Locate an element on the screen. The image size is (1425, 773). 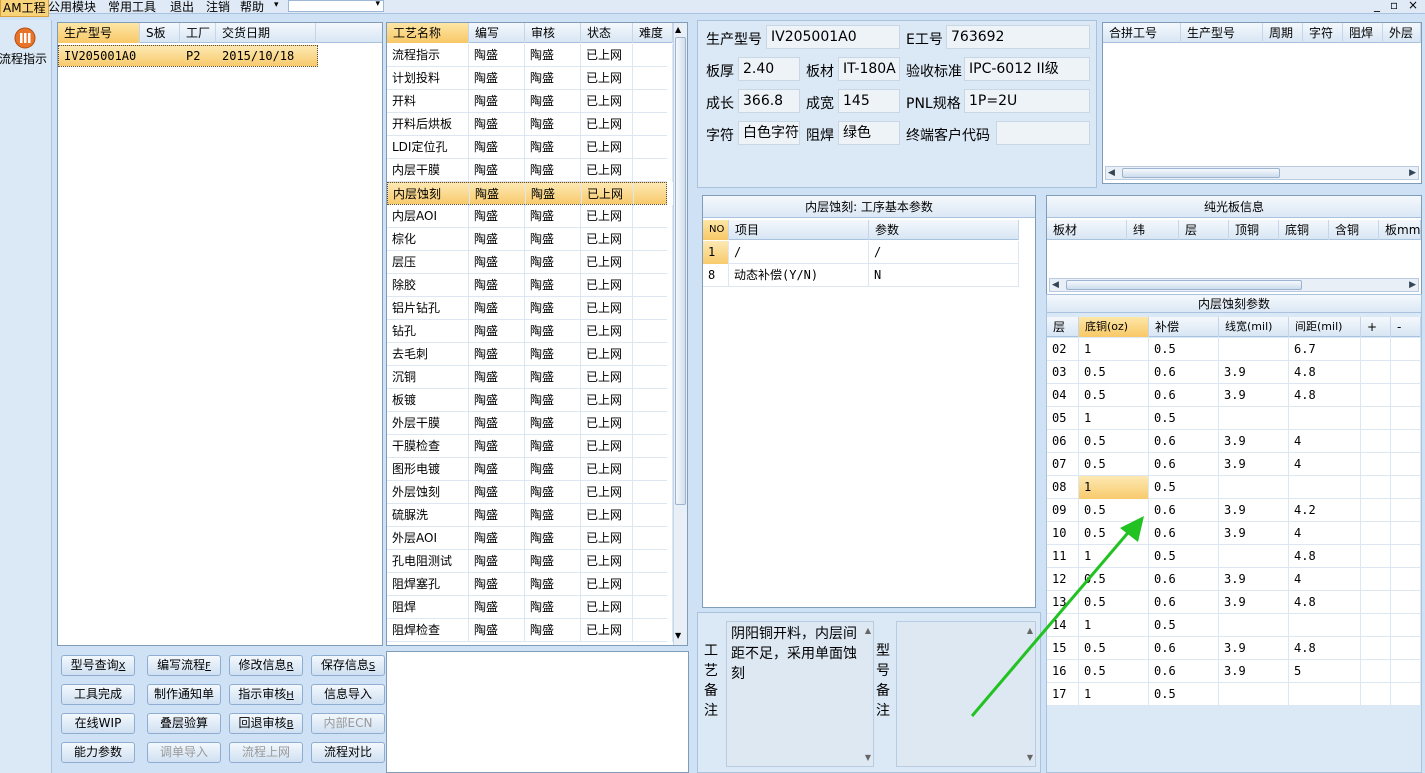
scroll-up-icon: ▲ is located at coordinates (678, 29).